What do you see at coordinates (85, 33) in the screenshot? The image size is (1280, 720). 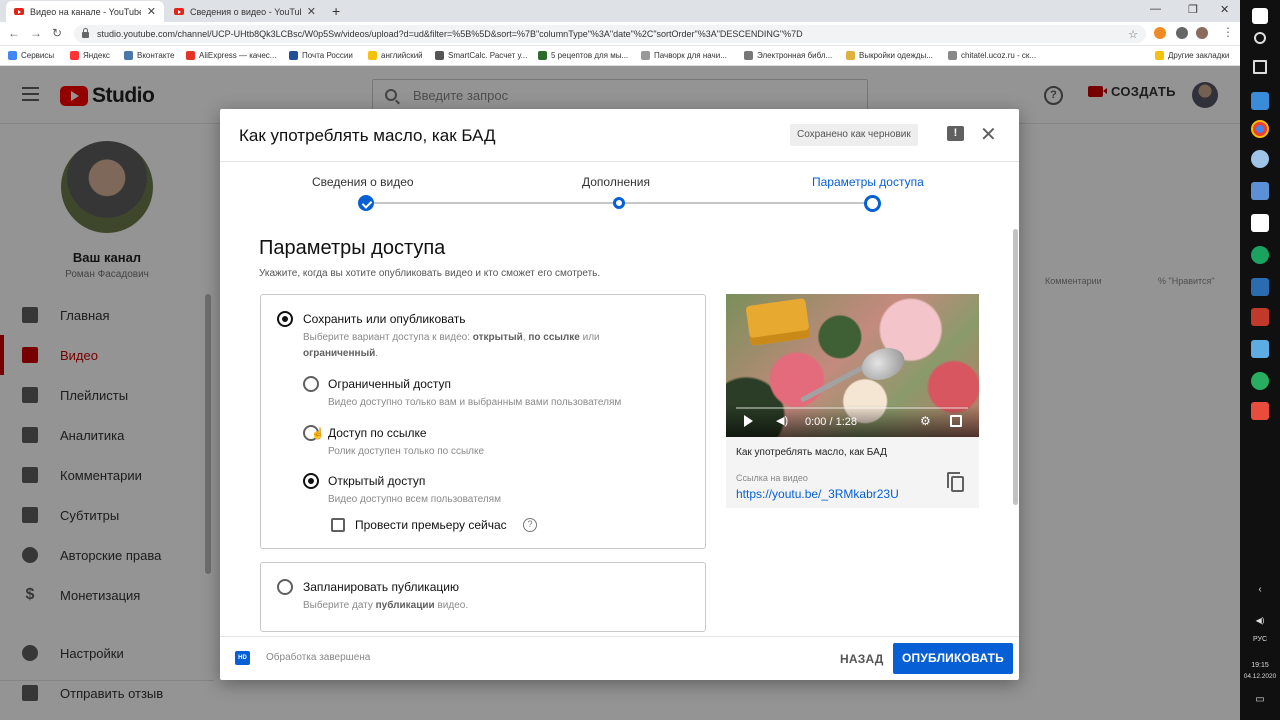 I see `lock-icon` at bounding box center [85, 33].